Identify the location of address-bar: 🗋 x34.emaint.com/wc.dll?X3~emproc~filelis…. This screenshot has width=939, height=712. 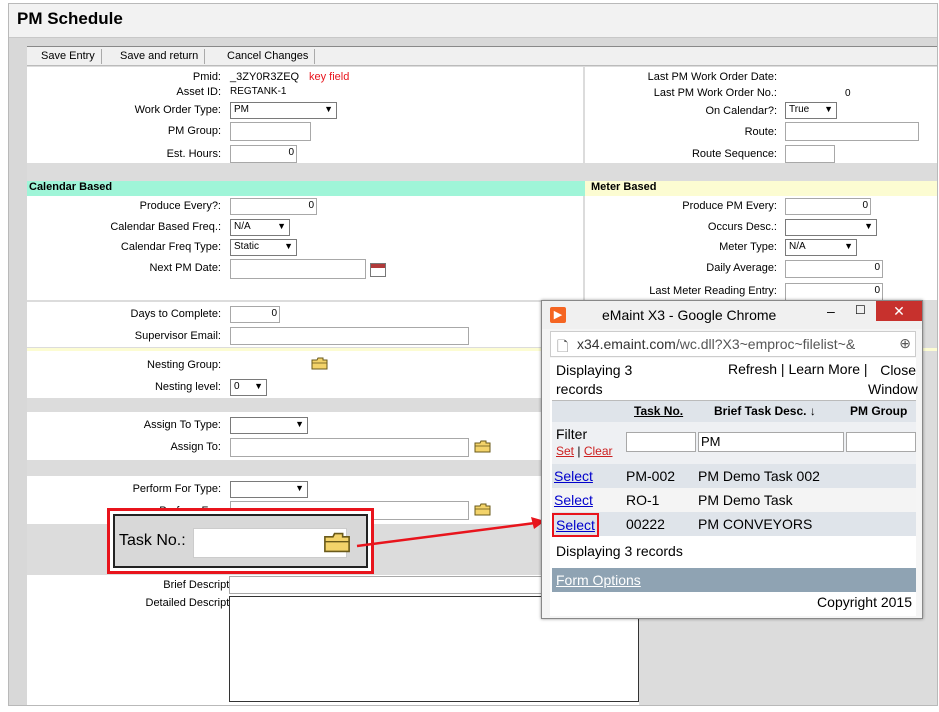
(733, 344).